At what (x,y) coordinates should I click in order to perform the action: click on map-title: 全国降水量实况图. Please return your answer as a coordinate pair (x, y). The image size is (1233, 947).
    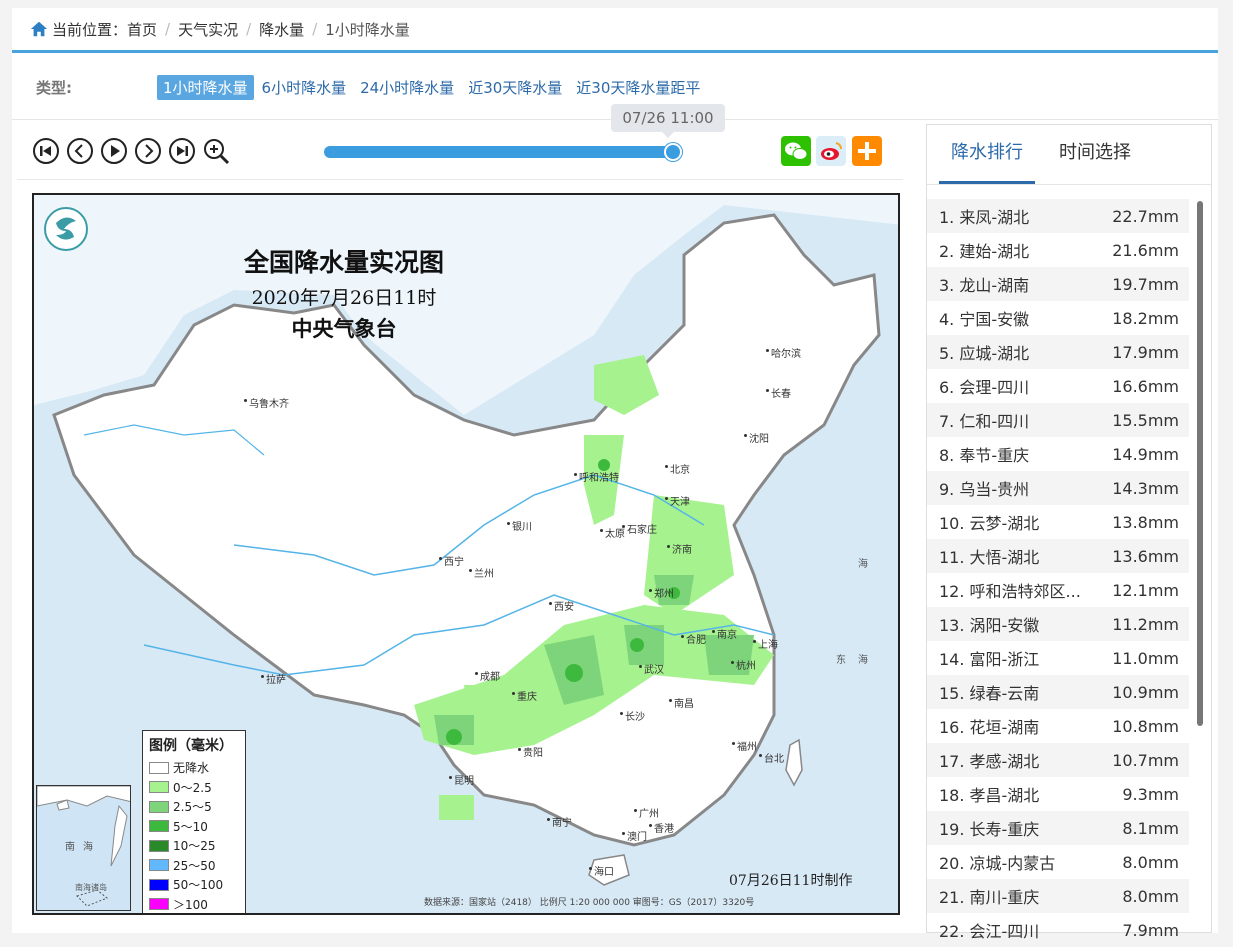
    Looking at the image, I should click on (343, 262).